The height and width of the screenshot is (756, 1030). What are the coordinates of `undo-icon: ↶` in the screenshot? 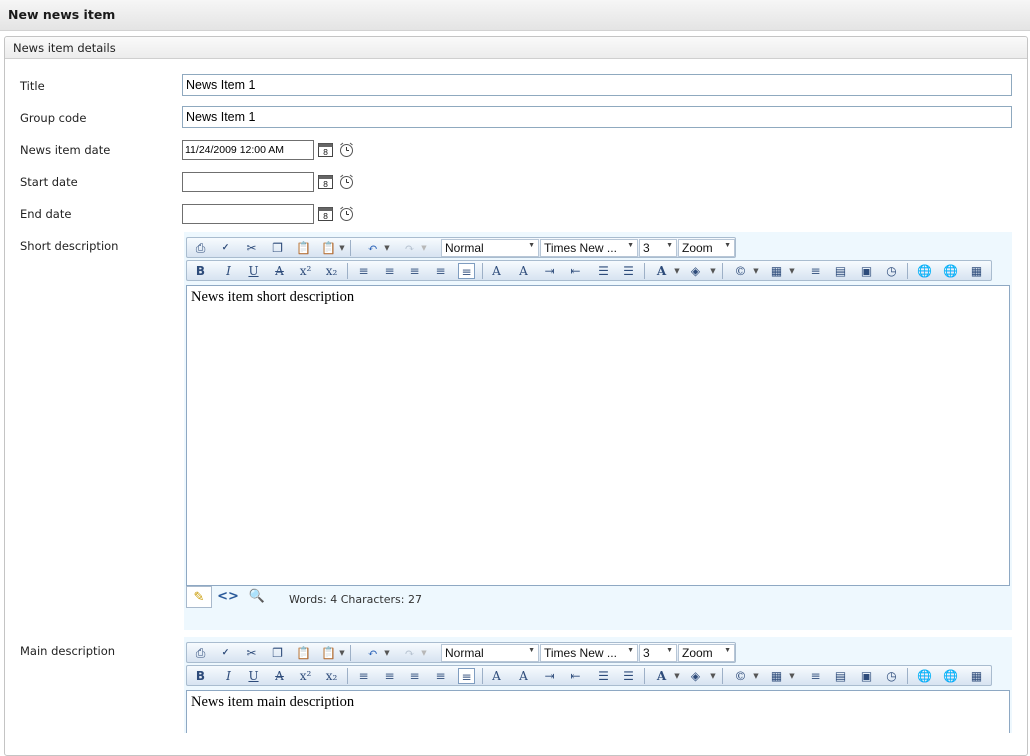 It's located at (372, 653).